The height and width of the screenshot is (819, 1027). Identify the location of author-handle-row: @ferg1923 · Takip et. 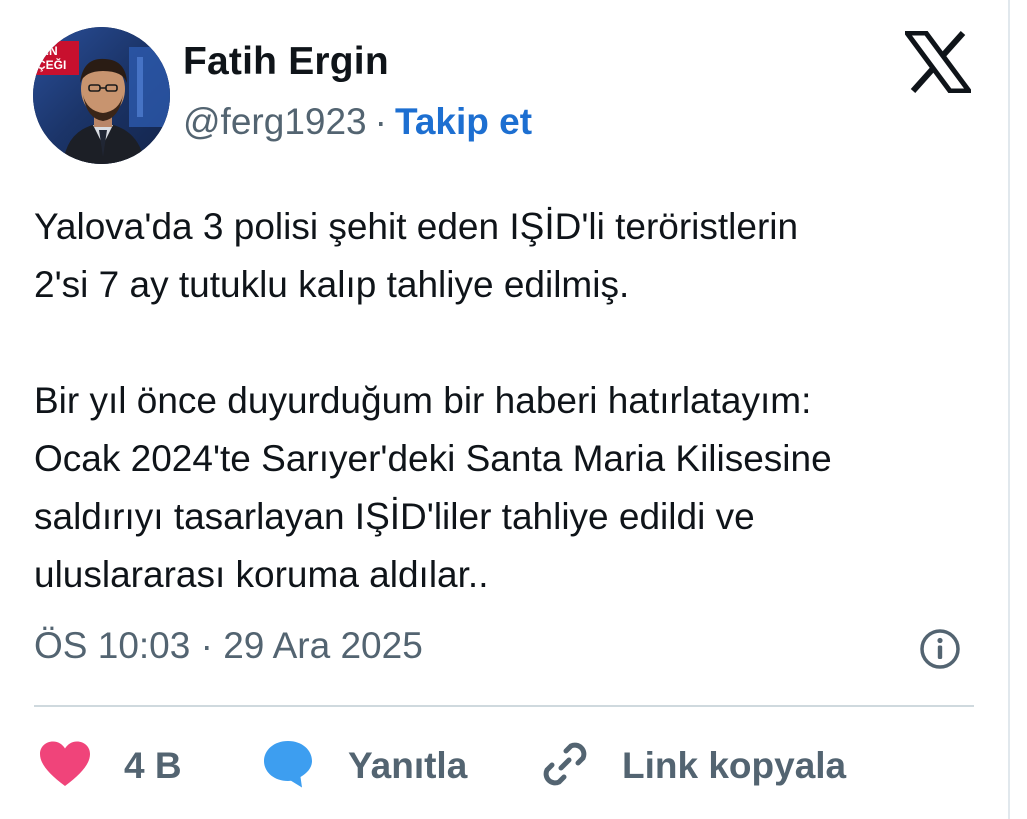
(357, 122).